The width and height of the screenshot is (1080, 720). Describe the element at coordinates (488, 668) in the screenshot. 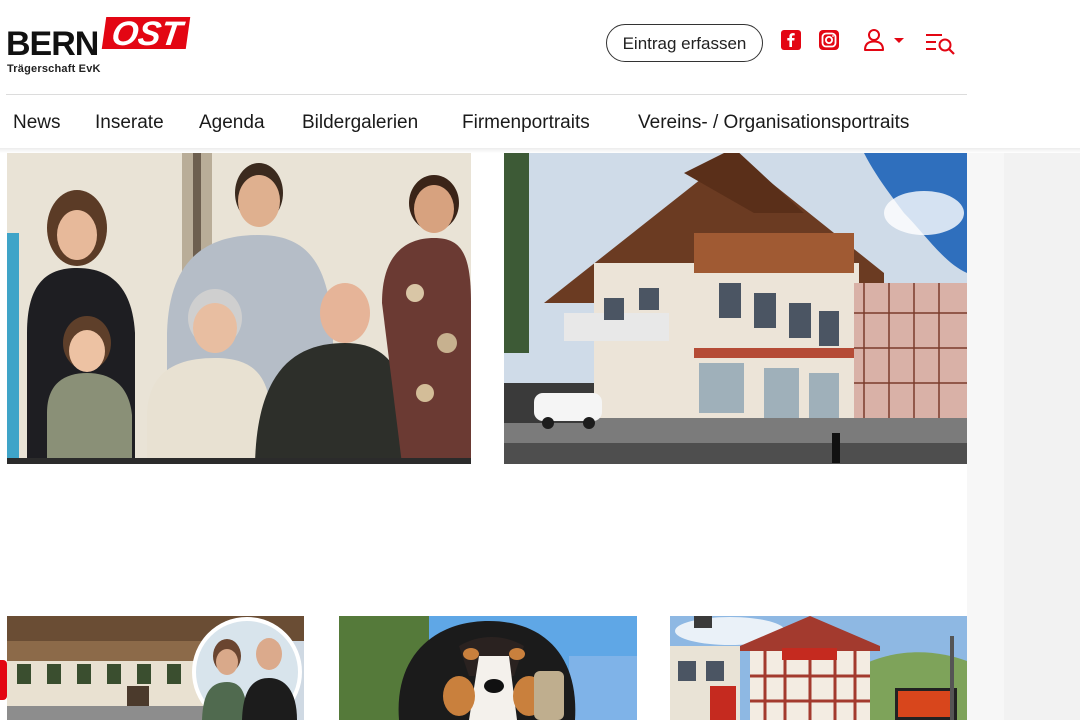

I see `news-card-image-dog` at that location.